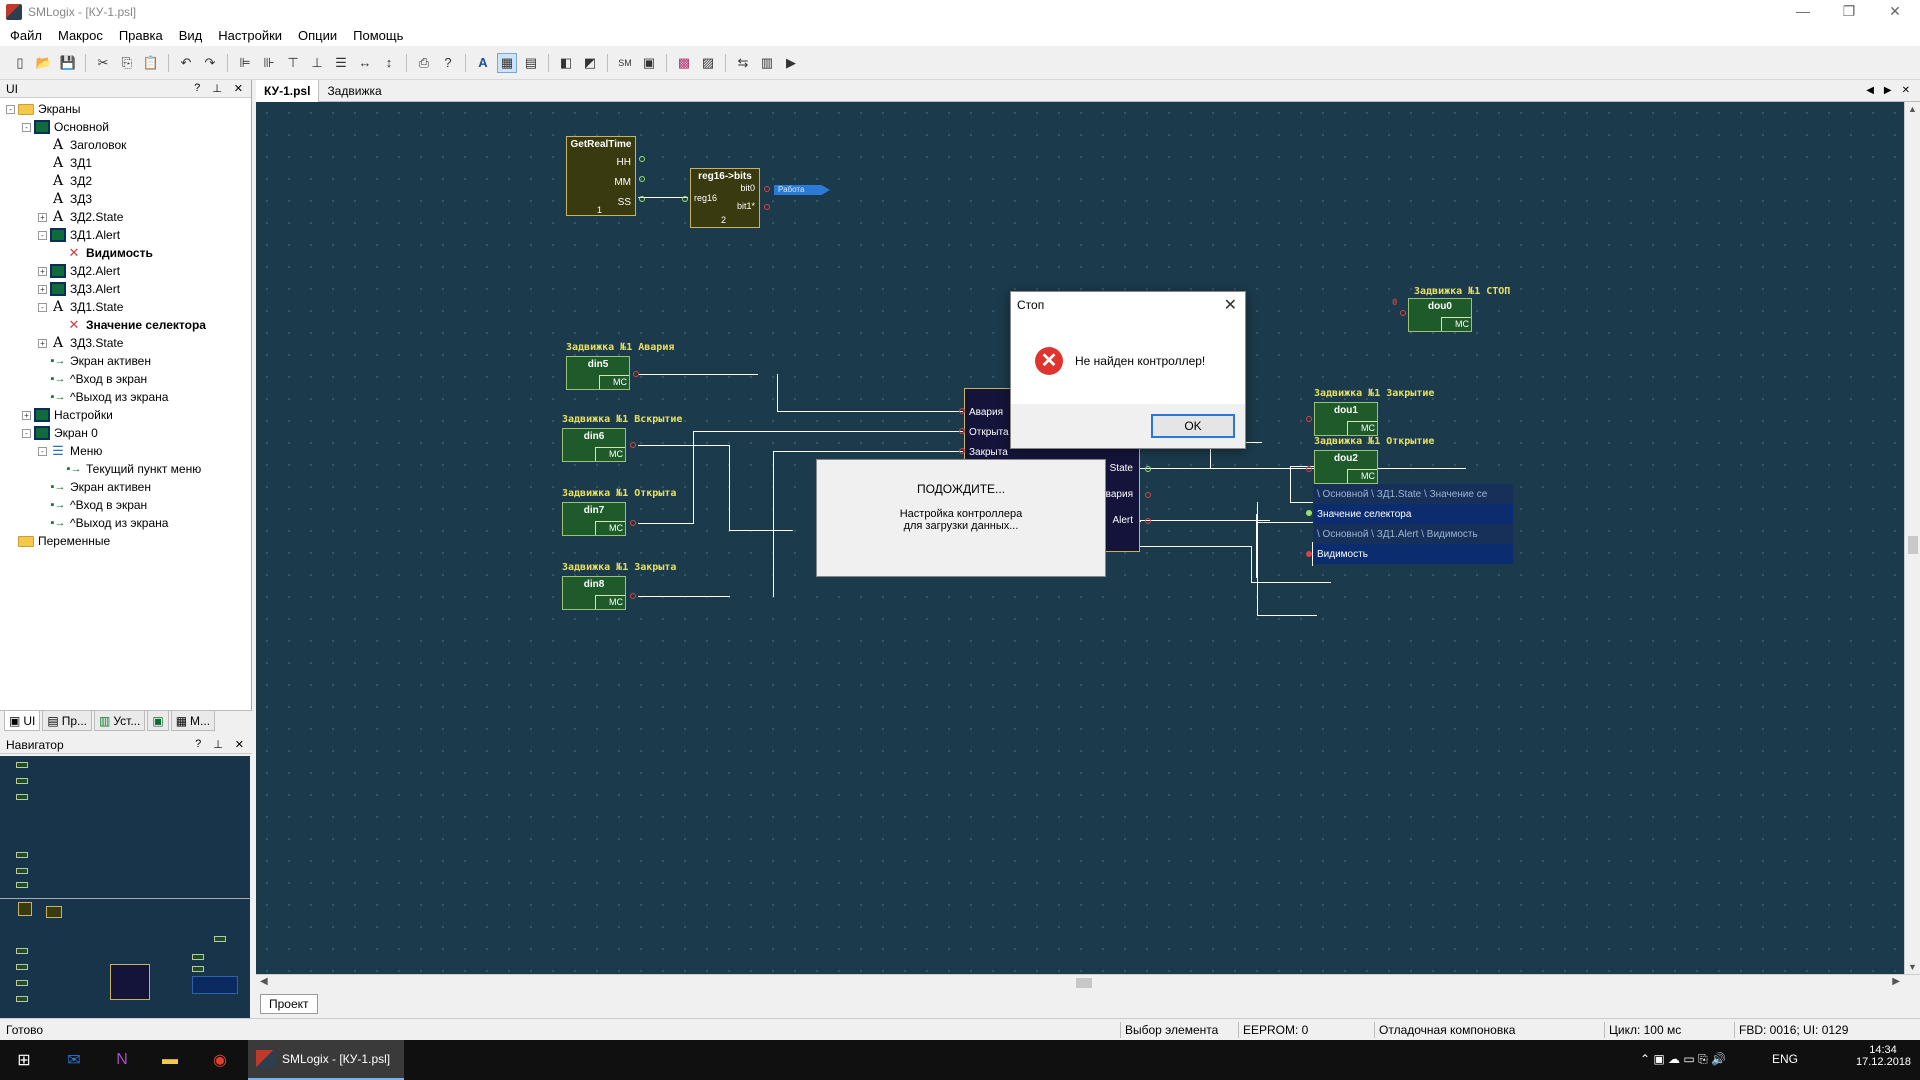 The width and height of the screenshot is (1920, 1080). What do you see at coordinates (125, 541) in the screenshot?
I see `tree-item: Переменные` at bounding box center [125, 541].